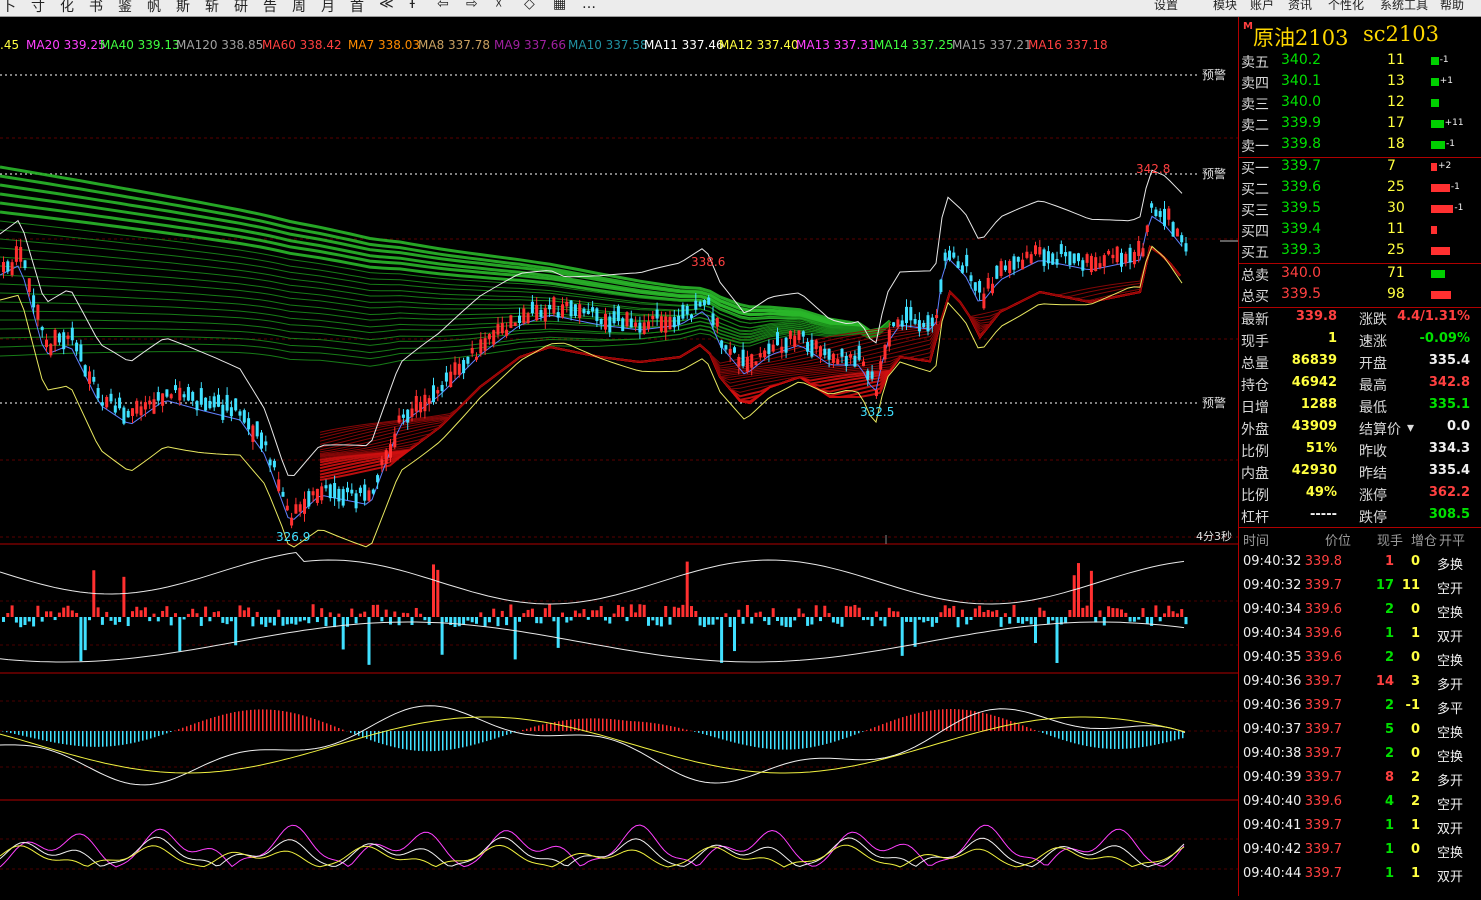 The height and width of the screenshot is (900, 1481). Describe the element at coordinates (1360, 755) in the screenshot. I see `tick-row: 09:40:38339.720空换` at that location.